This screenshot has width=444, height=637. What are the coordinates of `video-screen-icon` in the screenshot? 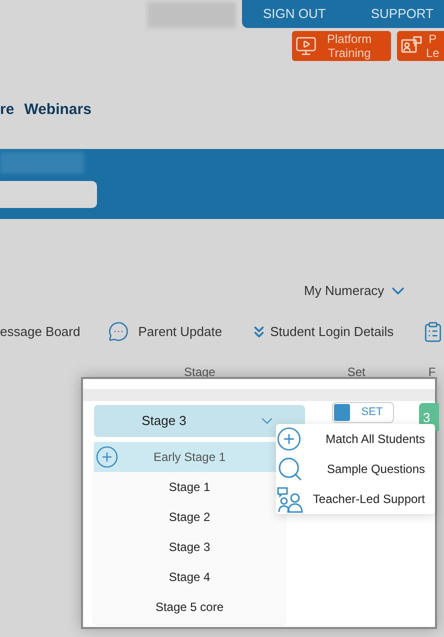 It's located at (306, 46).